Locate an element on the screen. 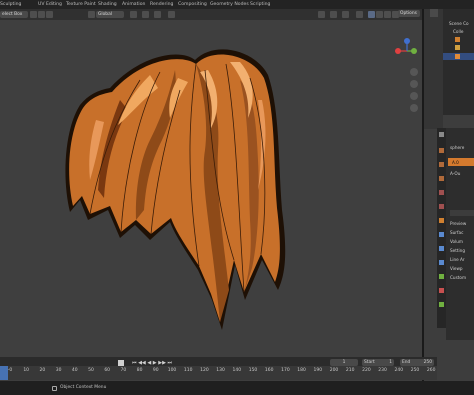 The width and height of the screenshot is (474, 395). perspective-toggle-icon is located at coordinates (414, 108).